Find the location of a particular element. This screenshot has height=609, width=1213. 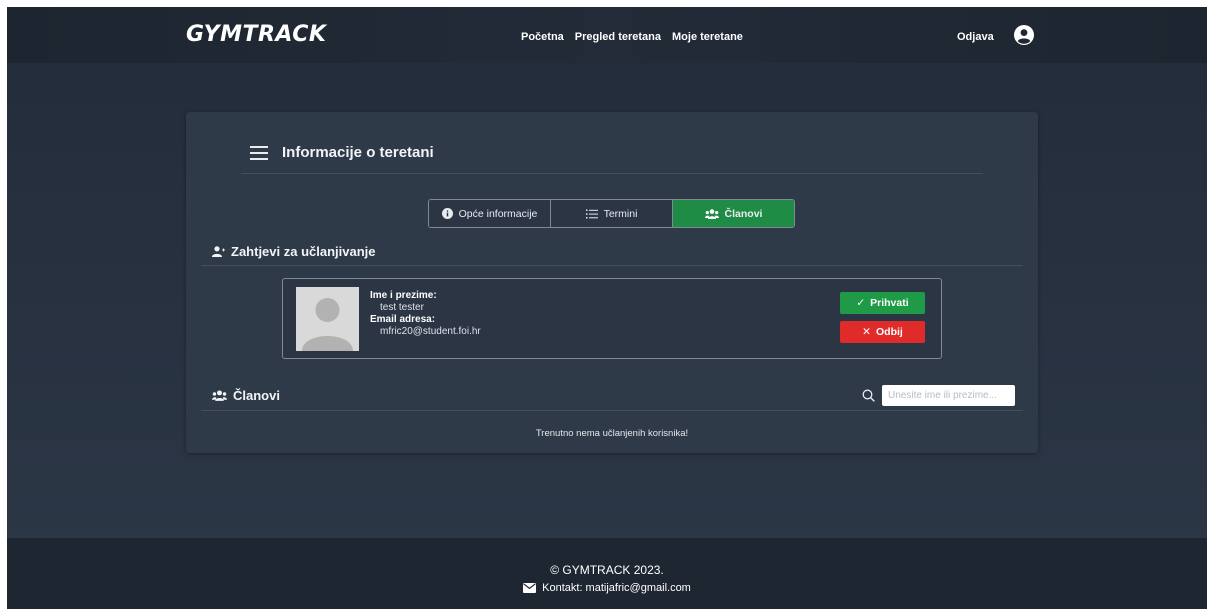

tab-opce-informacije: Opće informacije is located at coordinates (490, 213).